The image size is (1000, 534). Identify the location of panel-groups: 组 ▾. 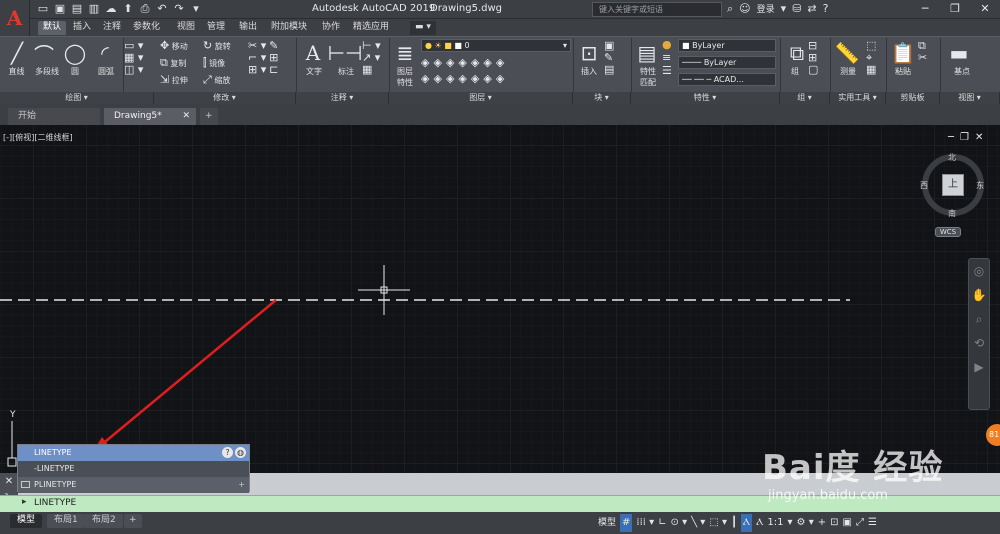
(805, 98).